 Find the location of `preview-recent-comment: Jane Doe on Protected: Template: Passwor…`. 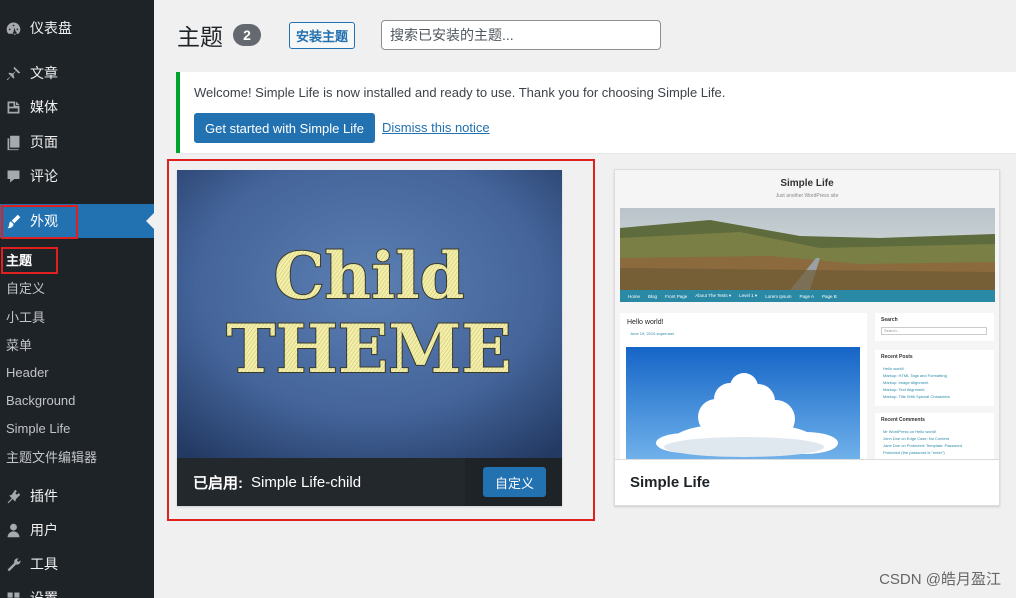

preview-recent-comment: Jane Doe on Protected: Template: Passwor… is located at coordinates (923, 445).